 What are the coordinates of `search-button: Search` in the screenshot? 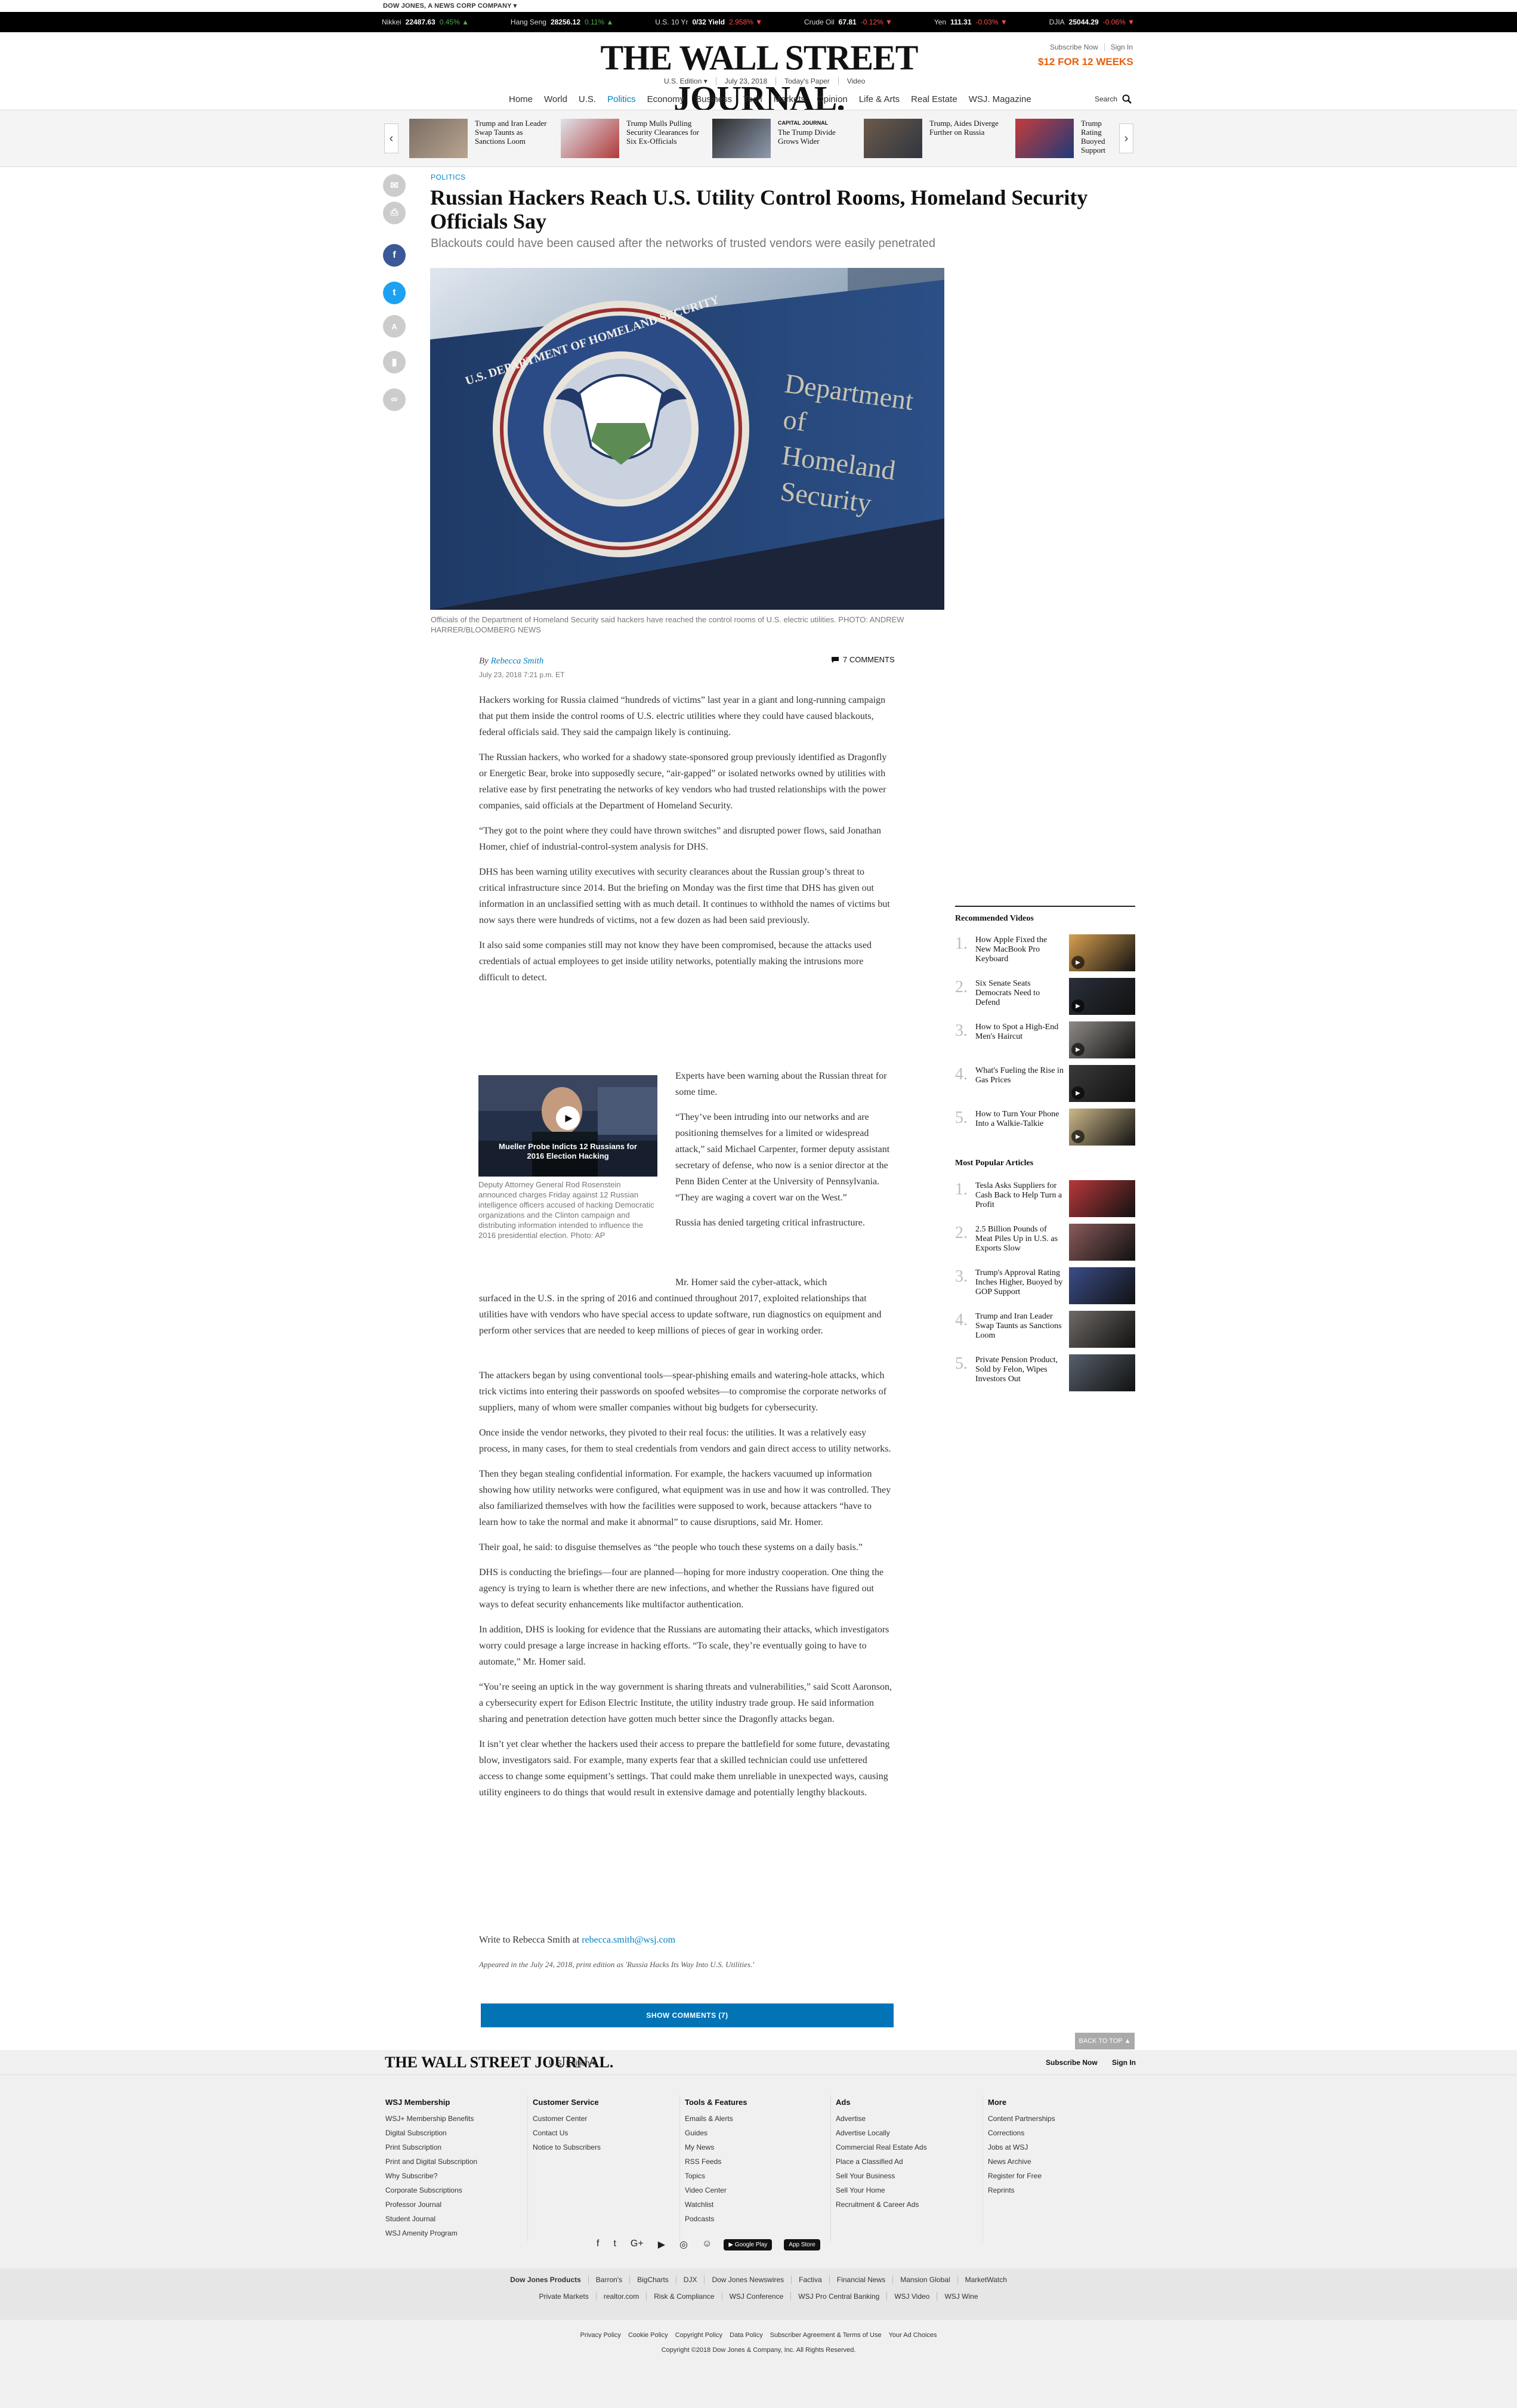 It's located at (1113, 99).